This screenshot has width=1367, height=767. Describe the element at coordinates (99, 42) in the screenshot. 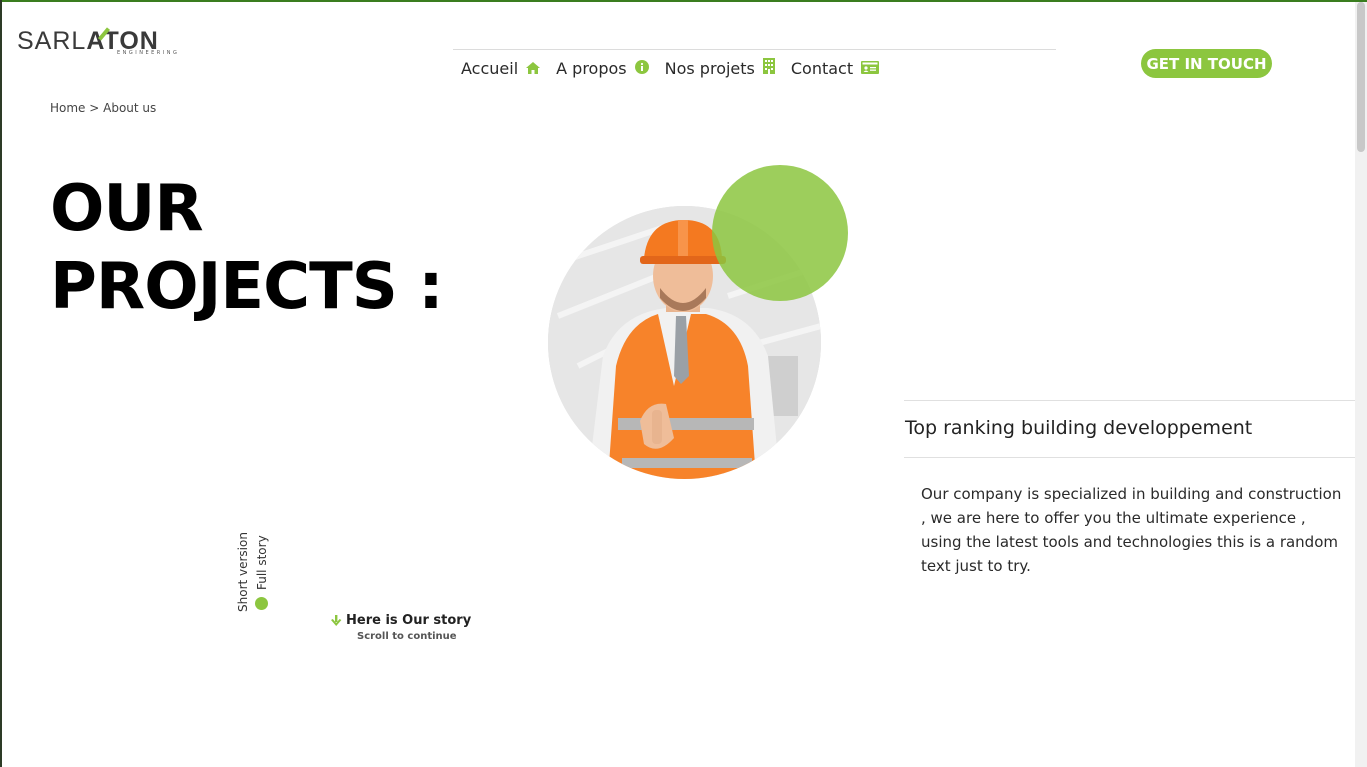

I see `company-logo: SARLATON ENGINEERING` at that location.